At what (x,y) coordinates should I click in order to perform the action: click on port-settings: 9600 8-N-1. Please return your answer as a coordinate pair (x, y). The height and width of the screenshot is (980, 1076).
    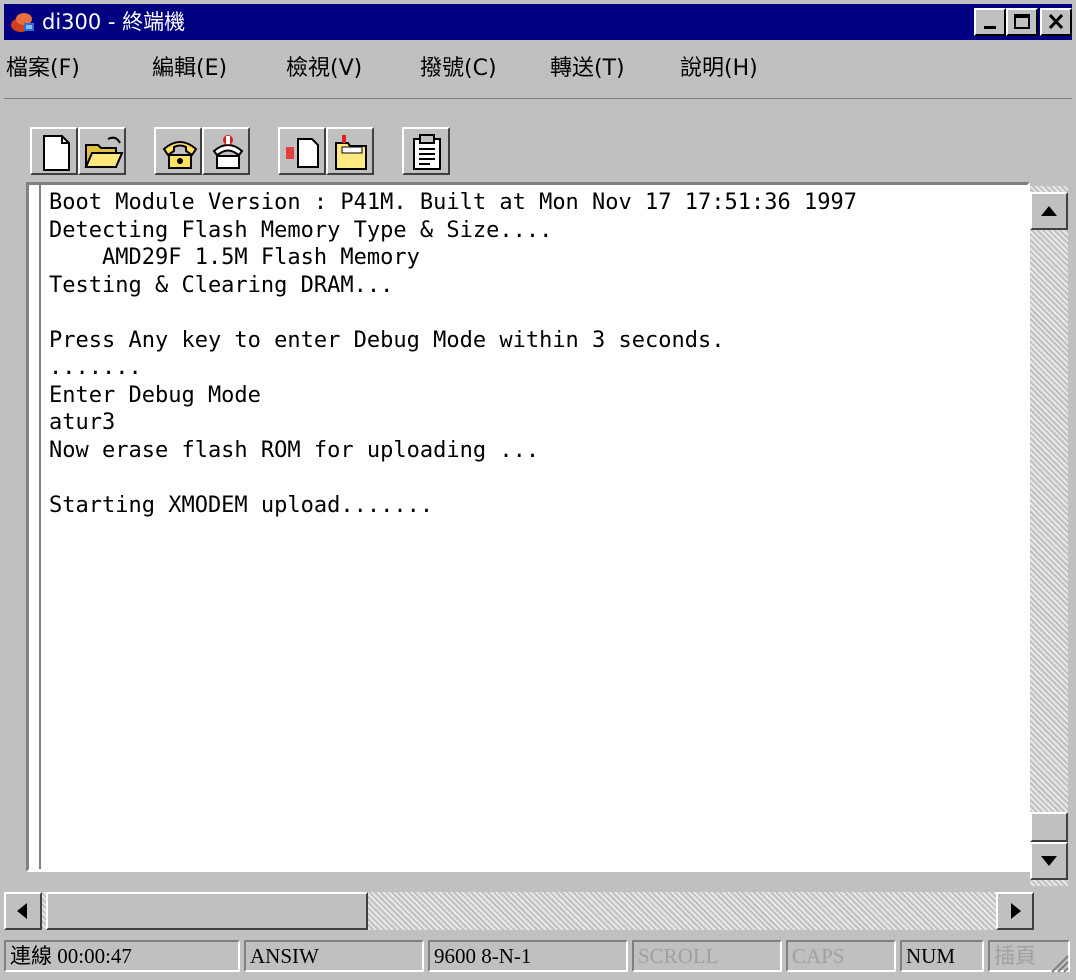
    Looking at the image, I should click on (528, 956).